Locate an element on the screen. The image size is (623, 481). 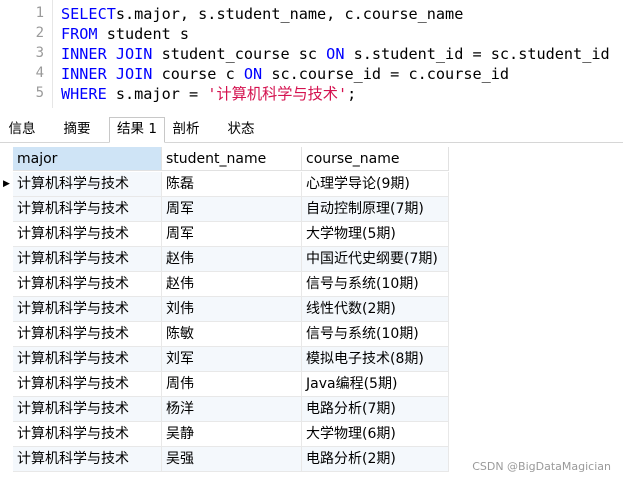
code-line: 2 FROM student s is located at coordinates (311, 34).